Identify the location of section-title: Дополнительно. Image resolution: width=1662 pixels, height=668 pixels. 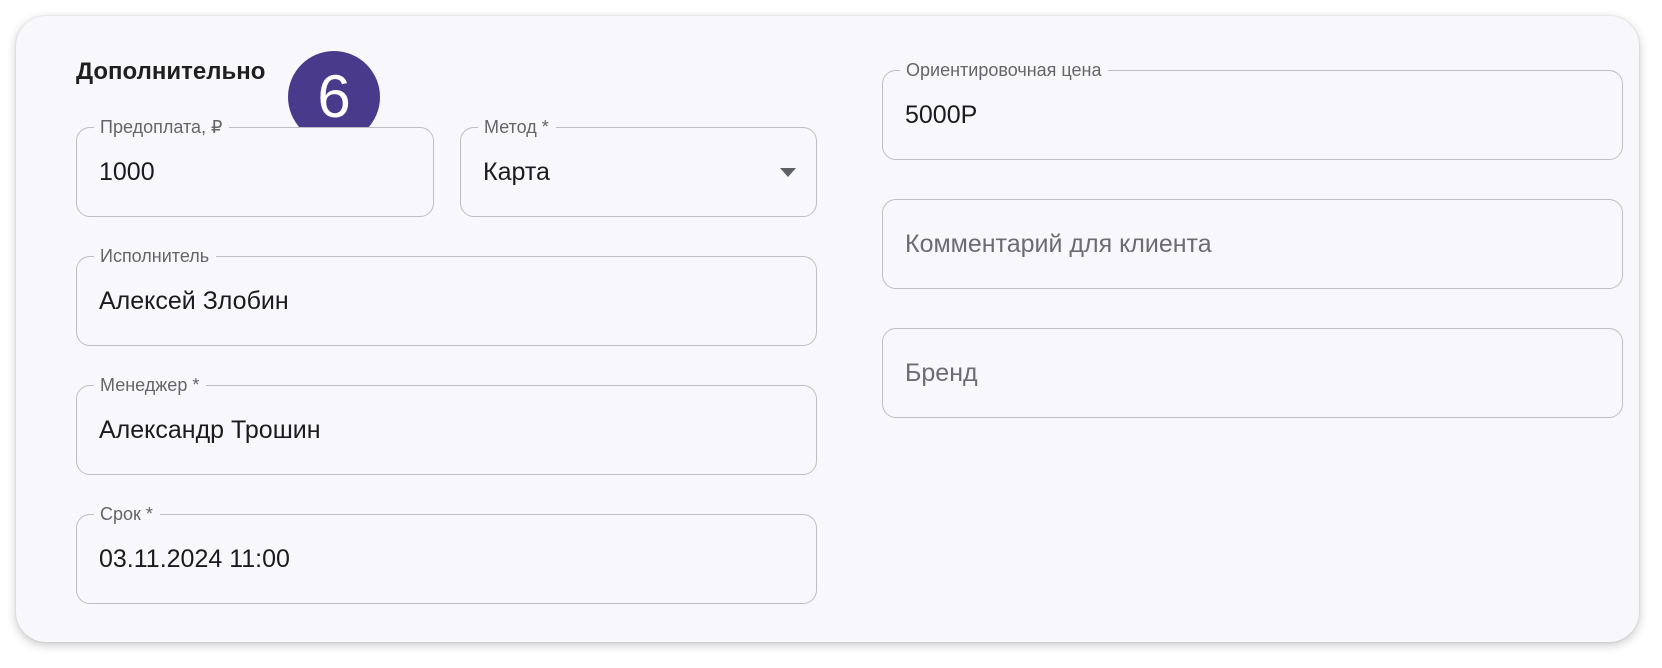
(171, 71).